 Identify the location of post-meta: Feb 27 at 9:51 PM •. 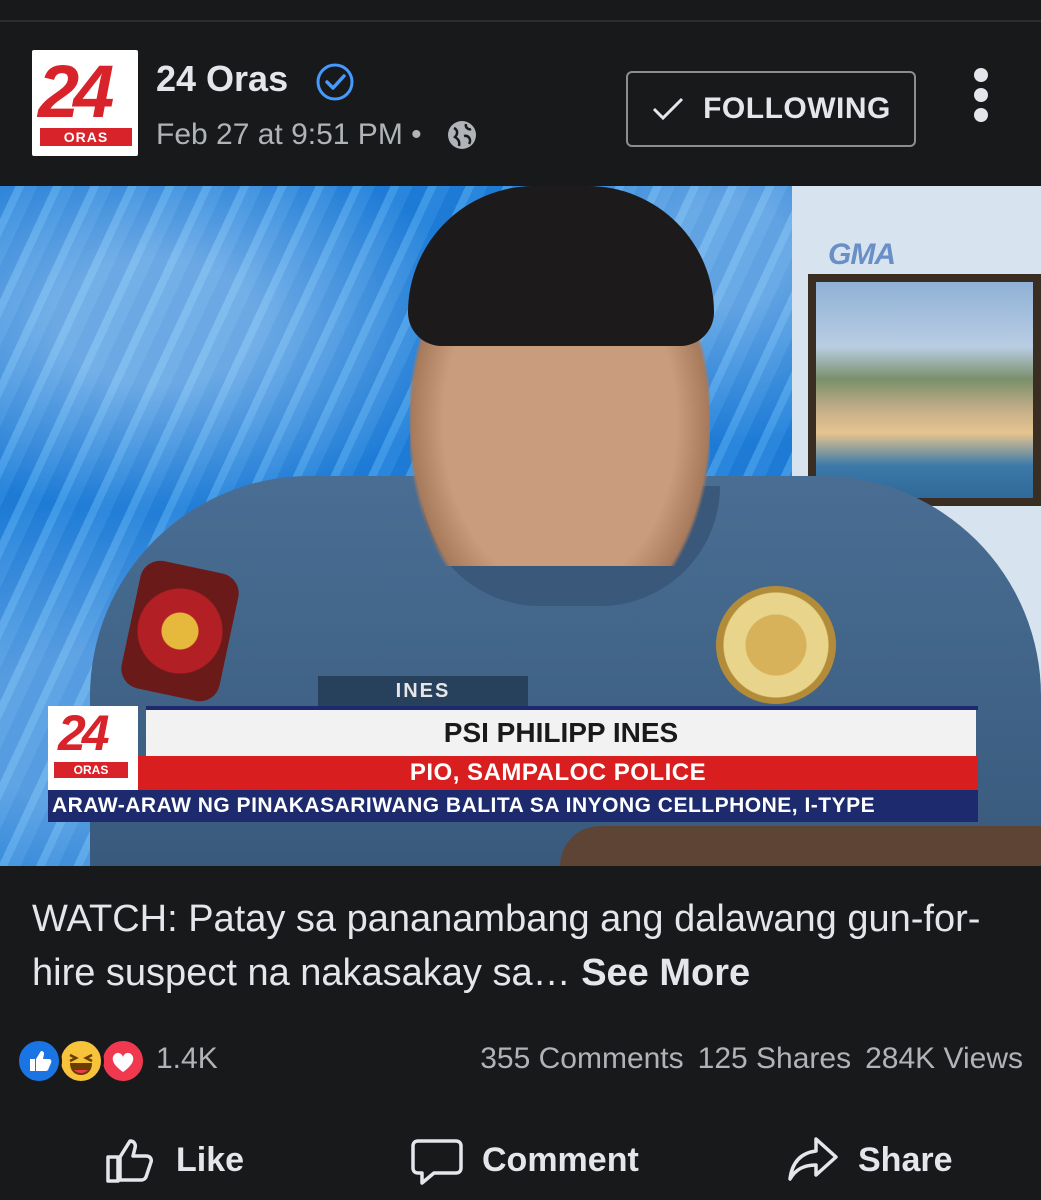
(289, 135).